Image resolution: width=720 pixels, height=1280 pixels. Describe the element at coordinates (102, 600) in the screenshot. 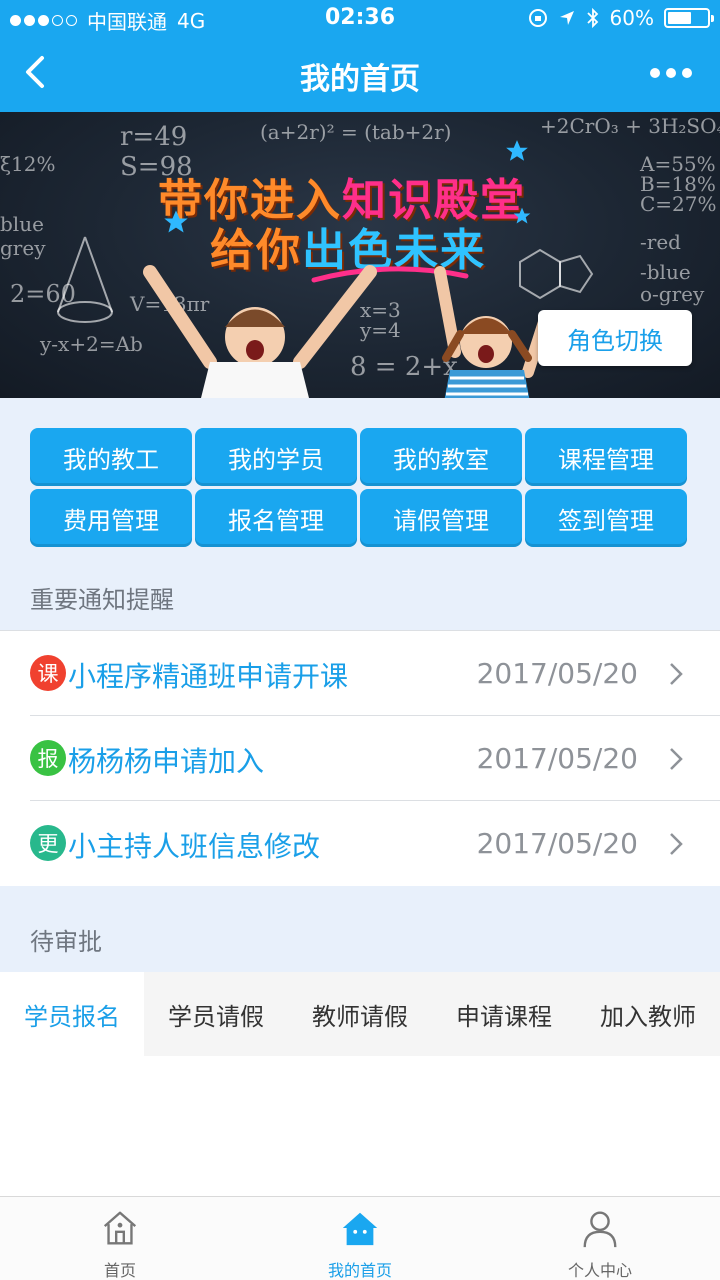

I see `notices-section-title: 重要通知提醒` at that location.